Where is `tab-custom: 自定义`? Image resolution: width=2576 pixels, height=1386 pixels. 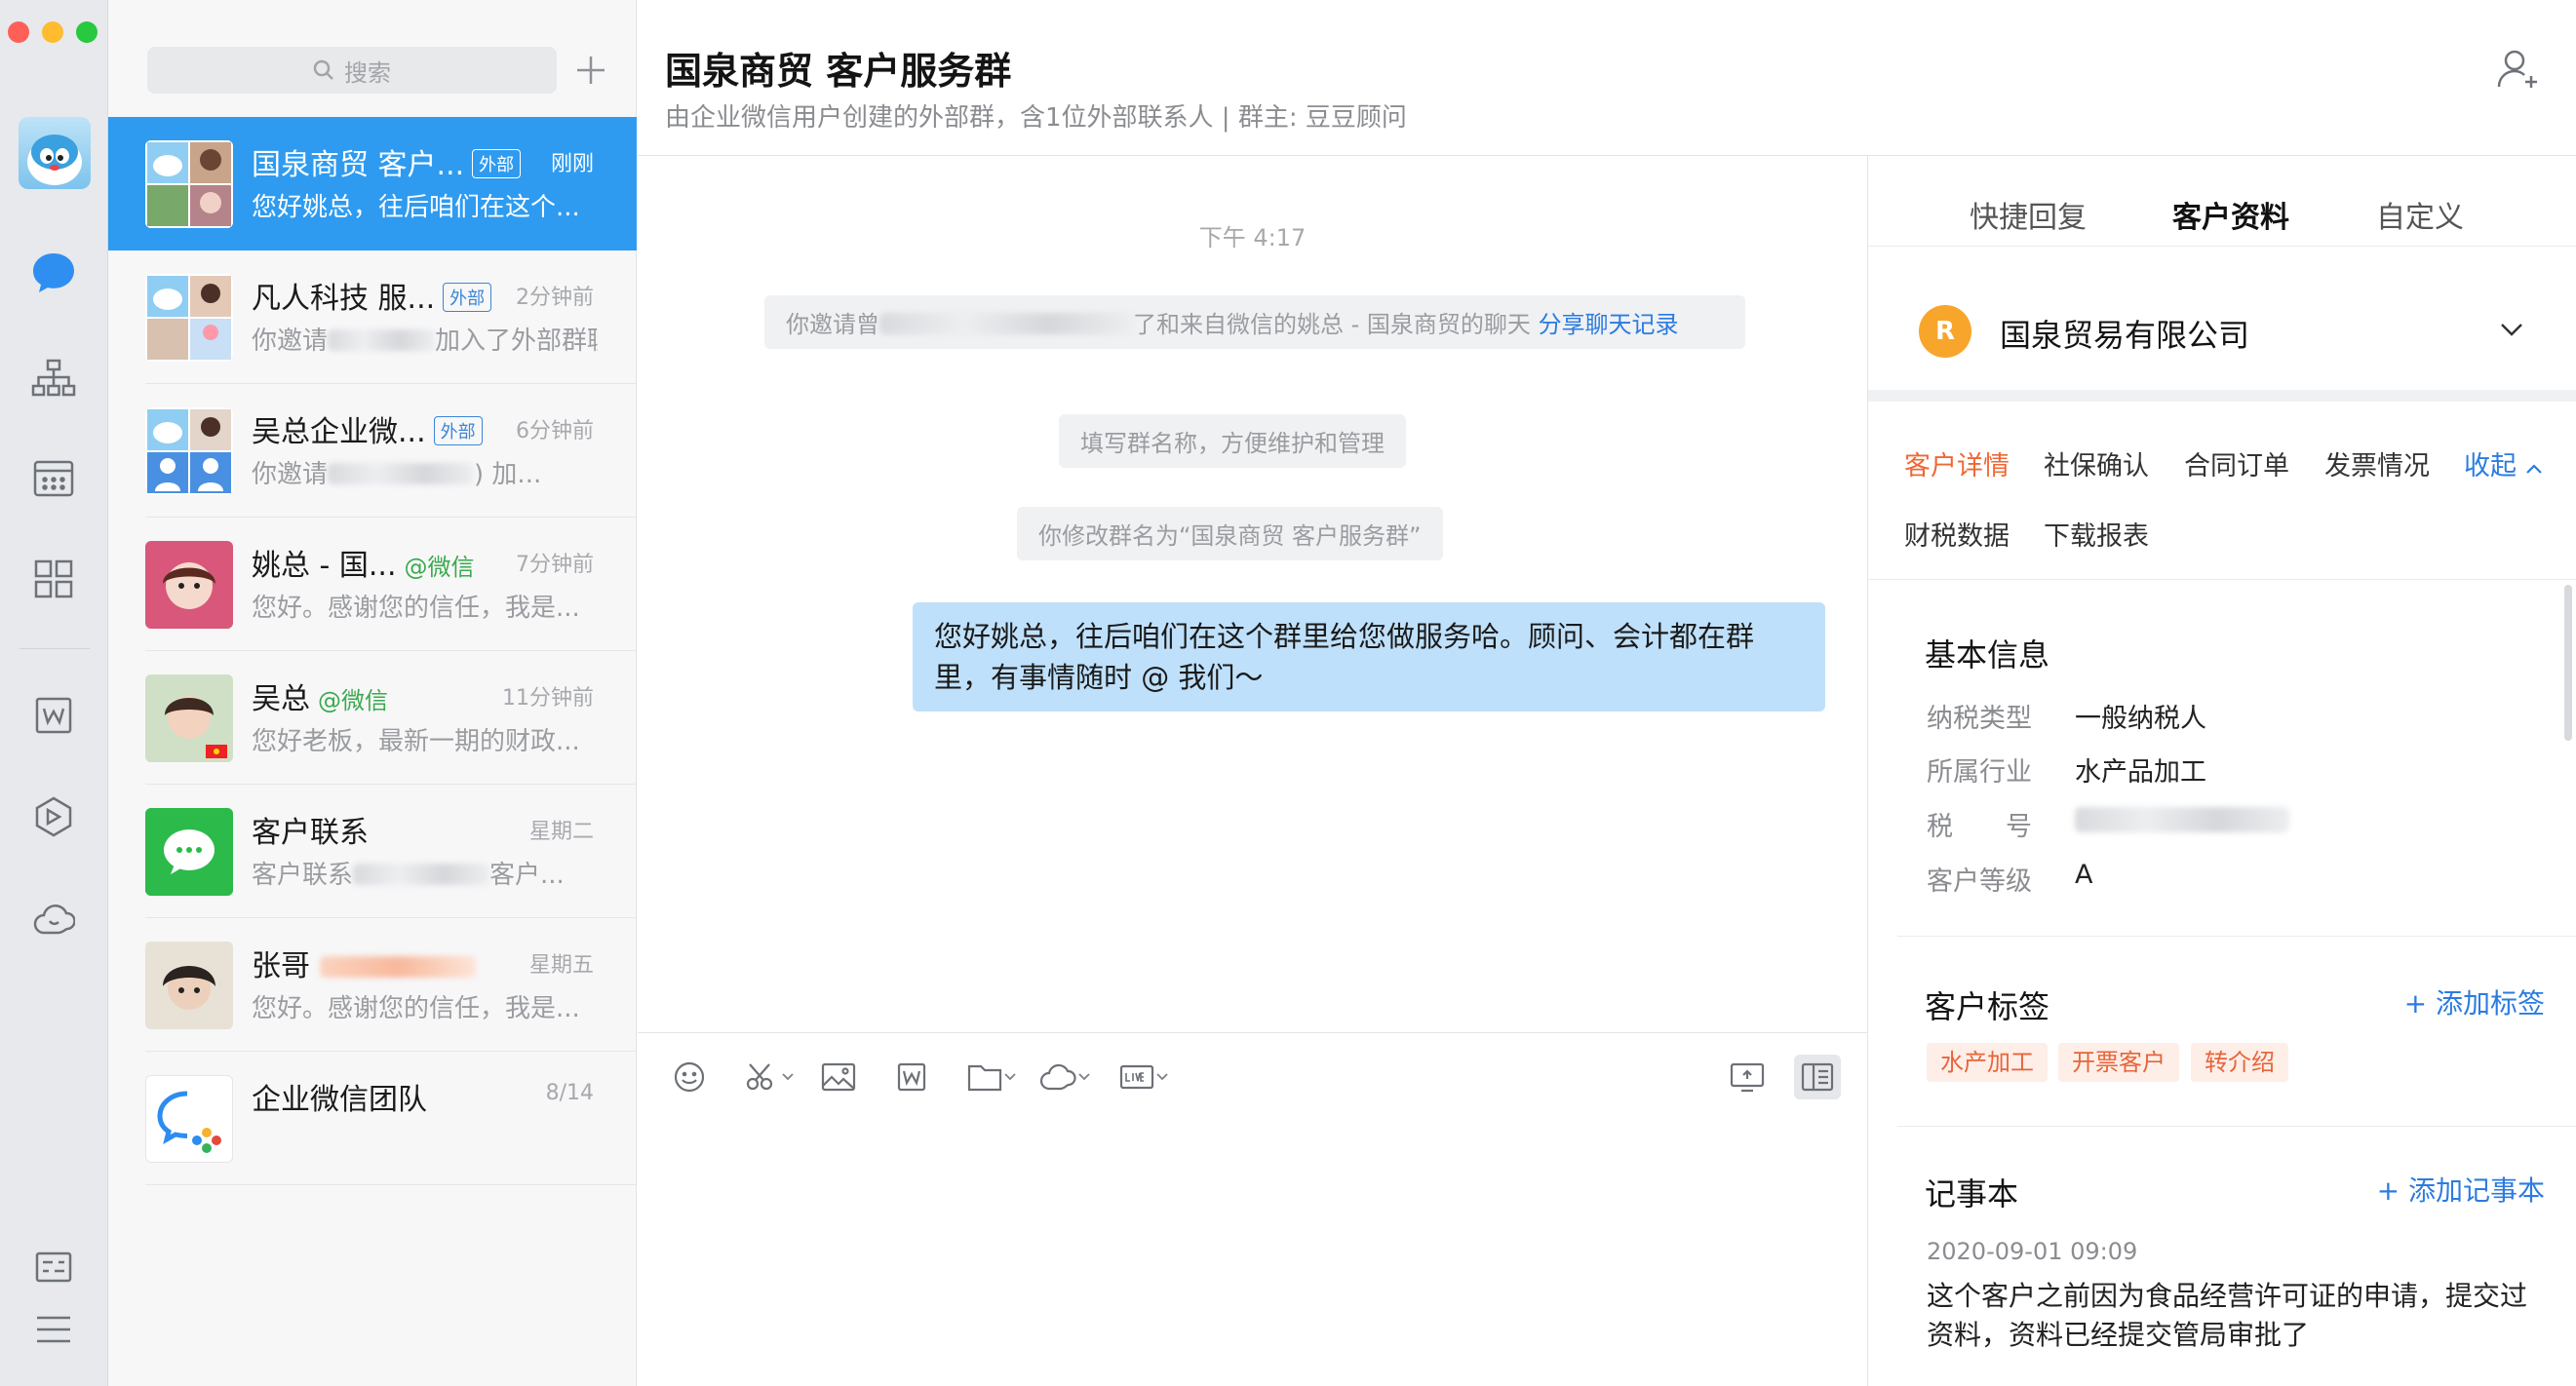
tab-custom: 自定义 is located at coordinates (2420, 214).